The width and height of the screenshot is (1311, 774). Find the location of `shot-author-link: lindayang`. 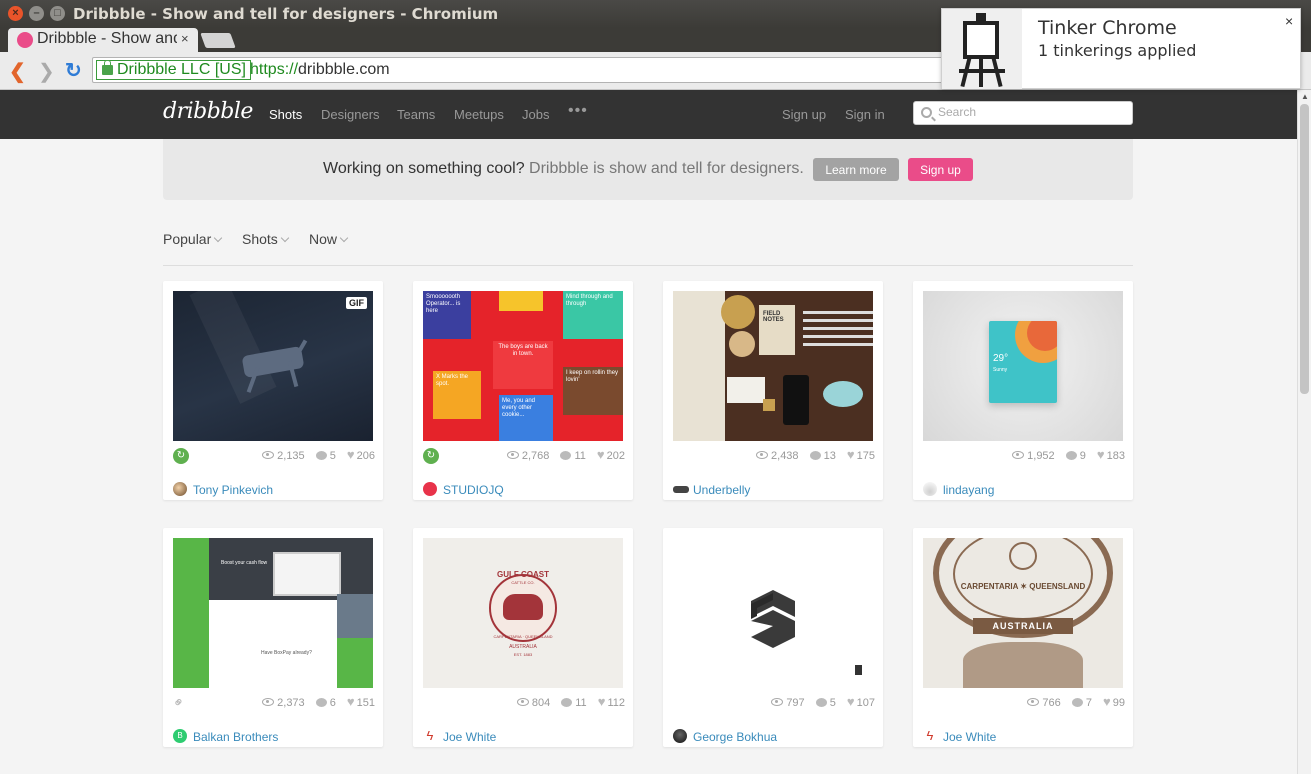

shot-author-link: lindayang is located at coordinates (959, 489).